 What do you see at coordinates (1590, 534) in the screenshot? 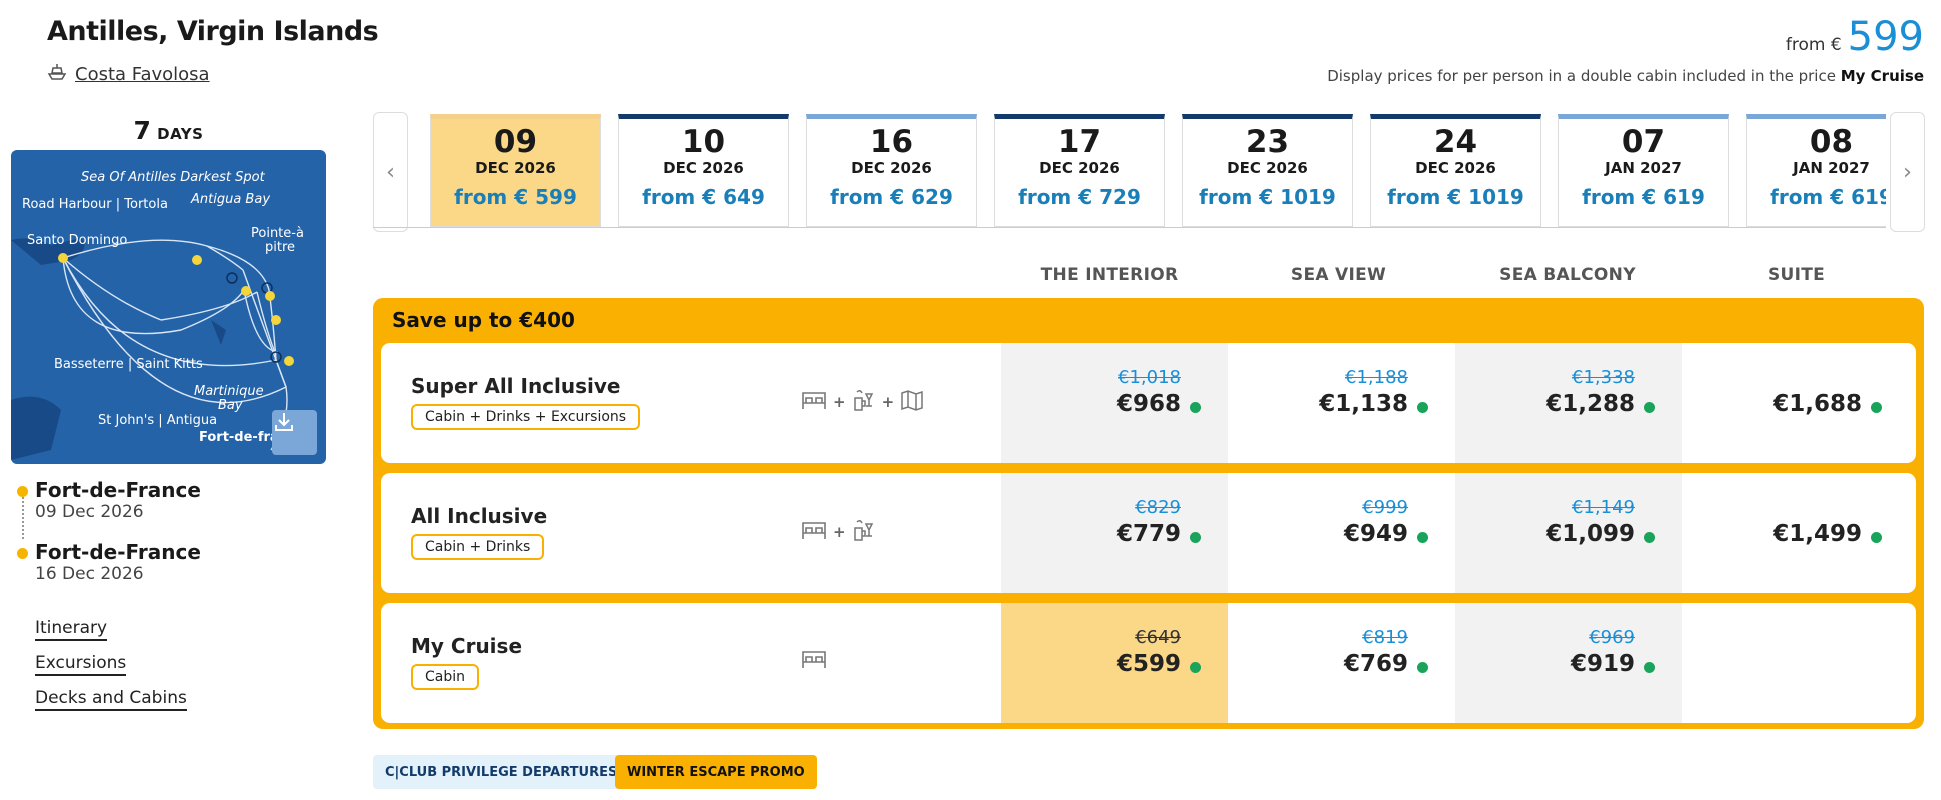
I see `new-price: €1,099` at bounding box center [1590, 534].